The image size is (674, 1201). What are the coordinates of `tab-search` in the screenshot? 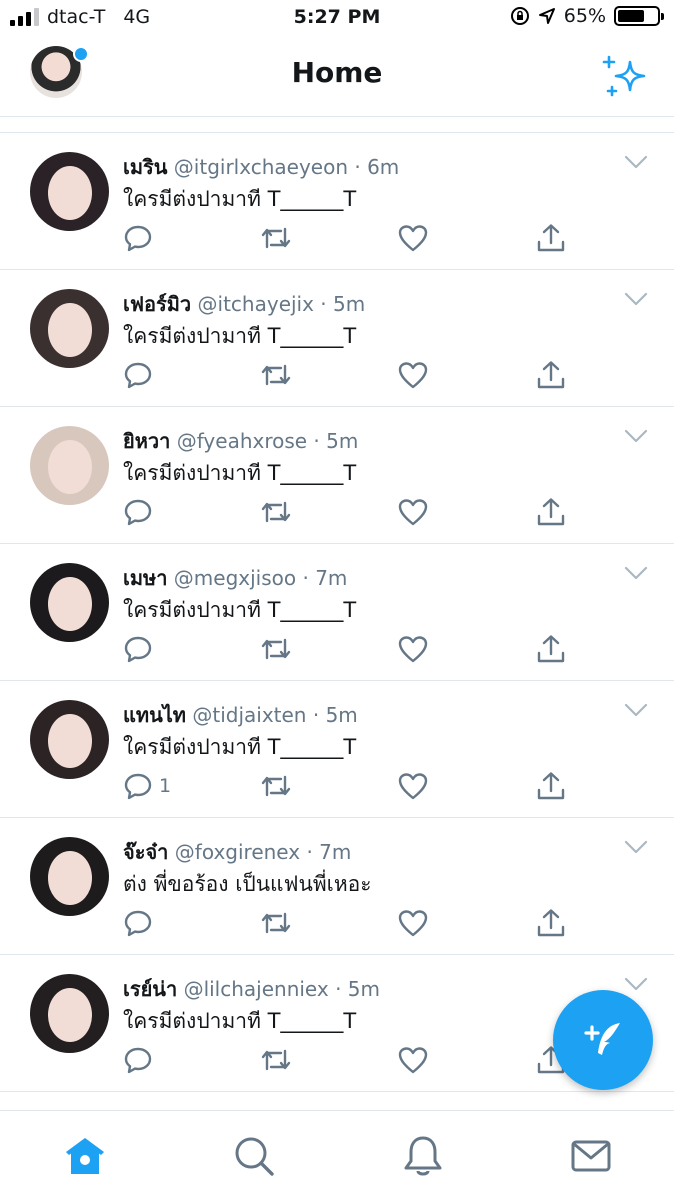 It's located at (254, 1156).